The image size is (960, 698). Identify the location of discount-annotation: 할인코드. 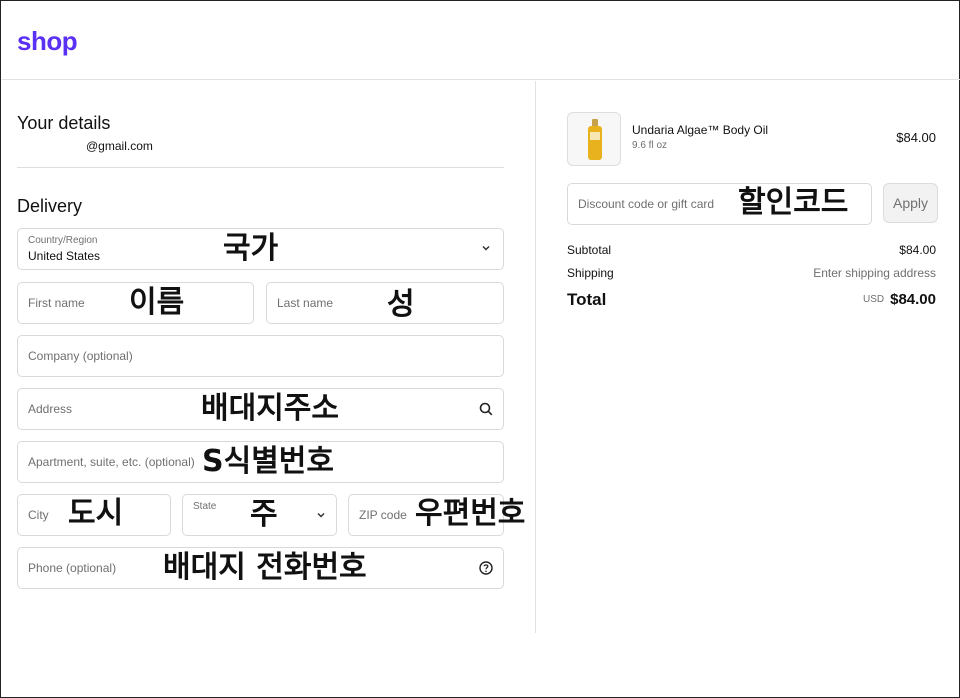
(793, 202).